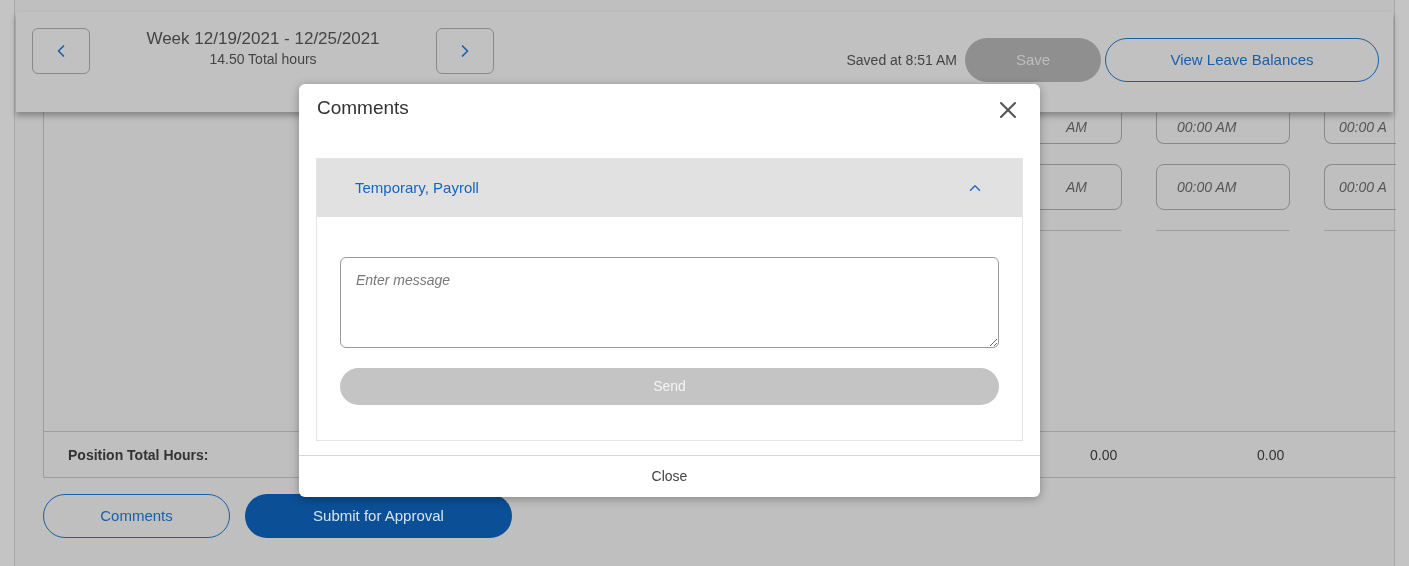 Image resolution: width=1409 pixels, height=566 pixels. What do you see at coordinates (263, 59) in the screenshot?
I see `total-hours: 14.50 Total hours` at bounding box center [263, 59].